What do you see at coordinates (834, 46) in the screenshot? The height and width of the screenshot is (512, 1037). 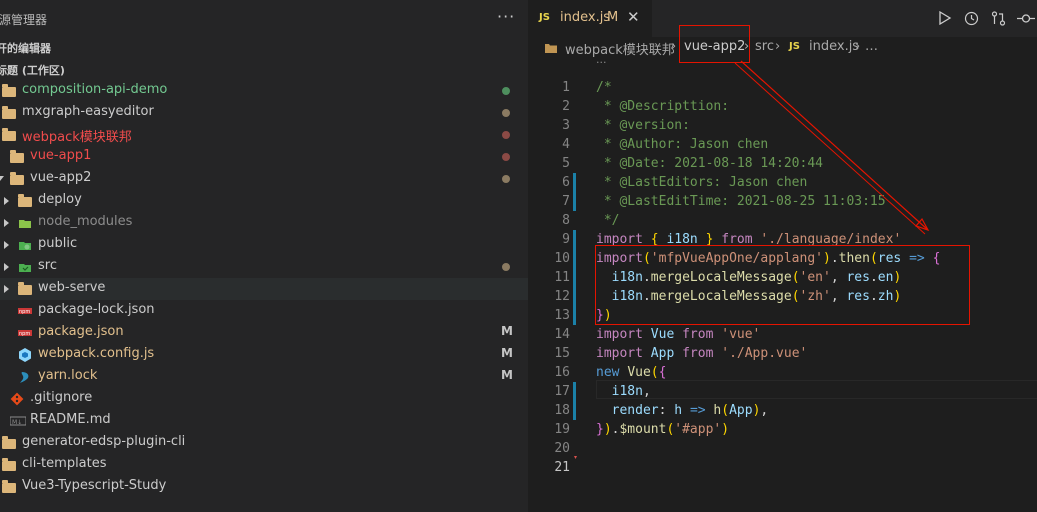 I see `breadcrumb-item-index-js: index.js` at bounding box center [834, 46].